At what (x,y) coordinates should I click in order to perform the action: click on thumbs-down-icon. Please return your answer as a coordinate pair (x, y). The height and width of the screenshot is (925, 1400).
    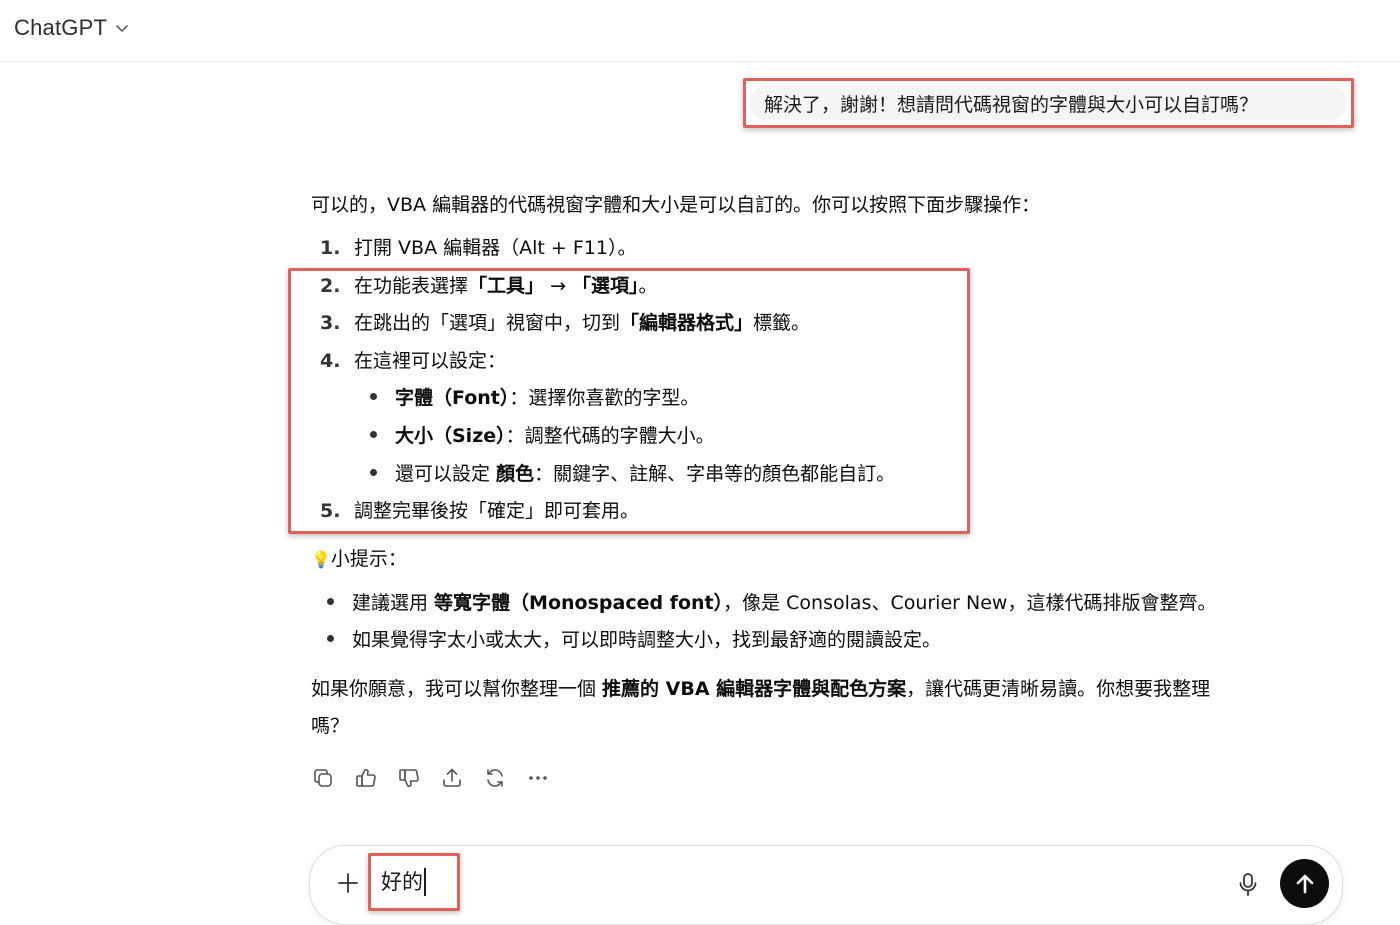
    Looking at the image, I should click on (409, 778).